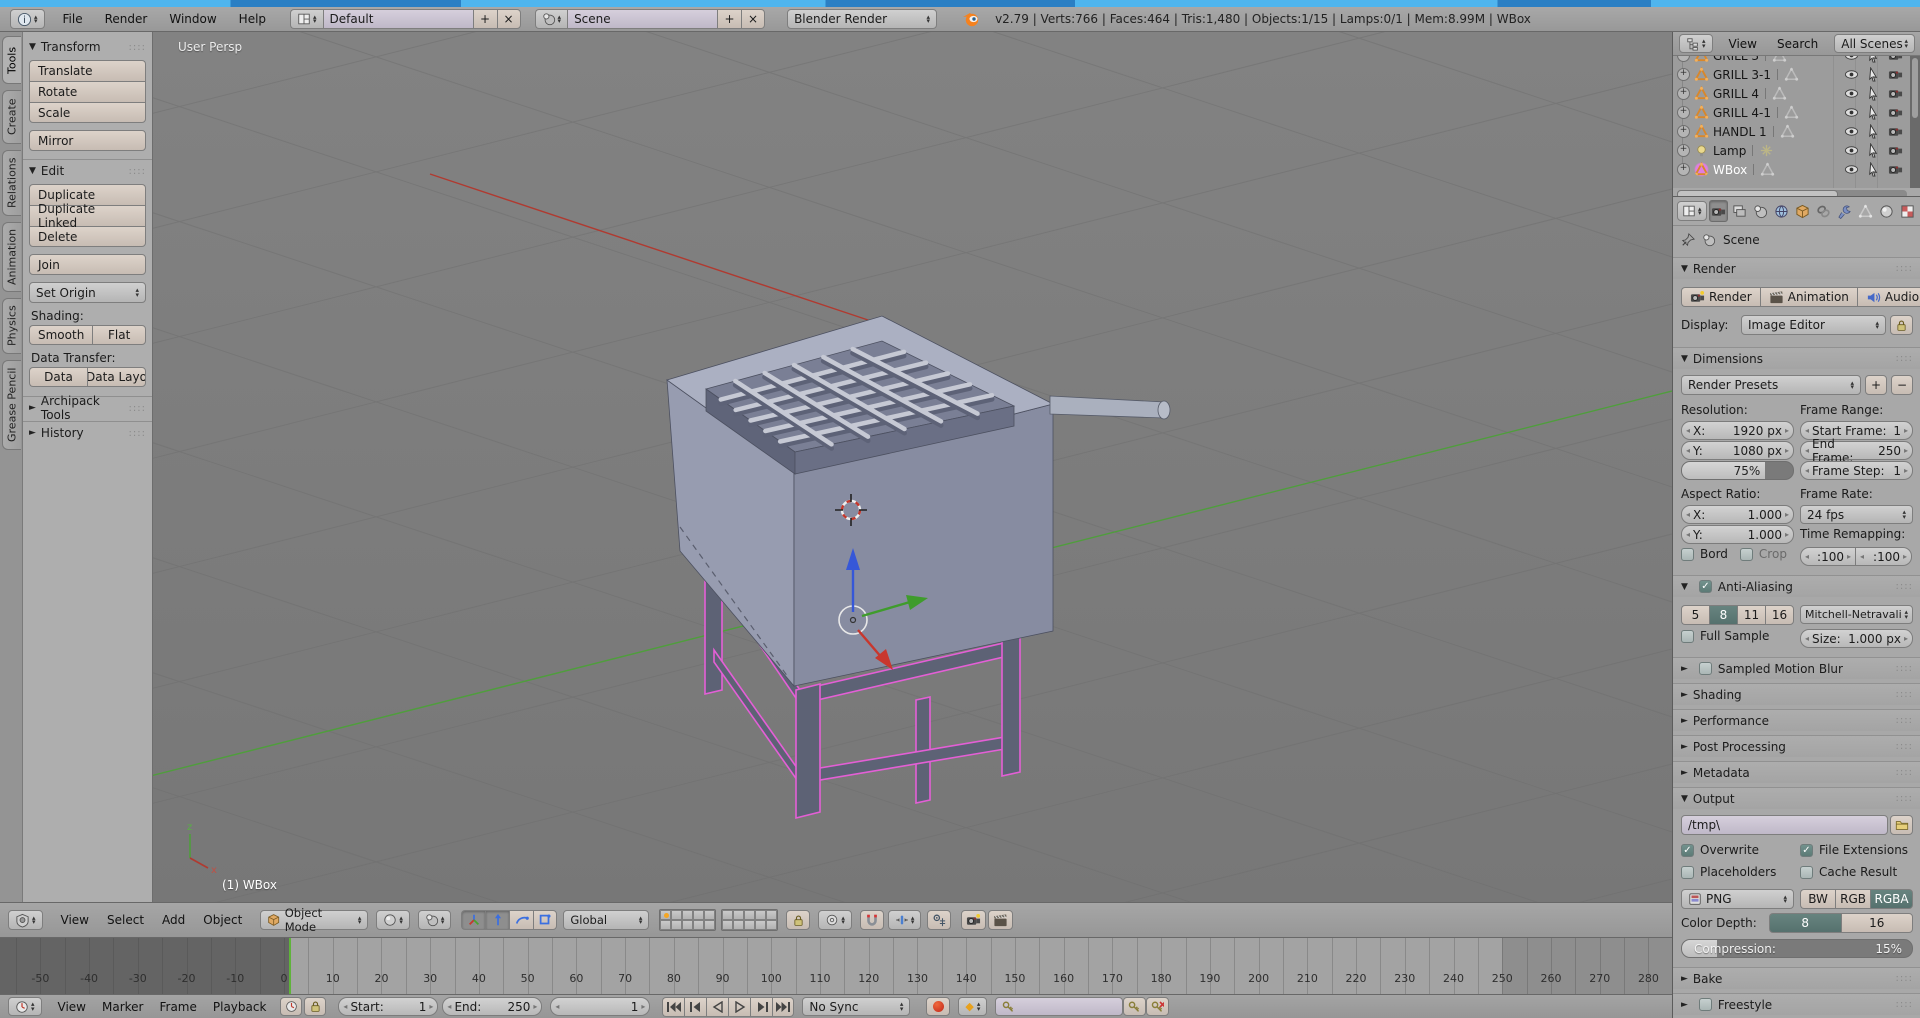 This screenshot has width=1920, height=1018. What do you see at coordinates (761, 1006) in the screenshot?
I see `next-keyframe-button` at bounding box center [761, 1006].